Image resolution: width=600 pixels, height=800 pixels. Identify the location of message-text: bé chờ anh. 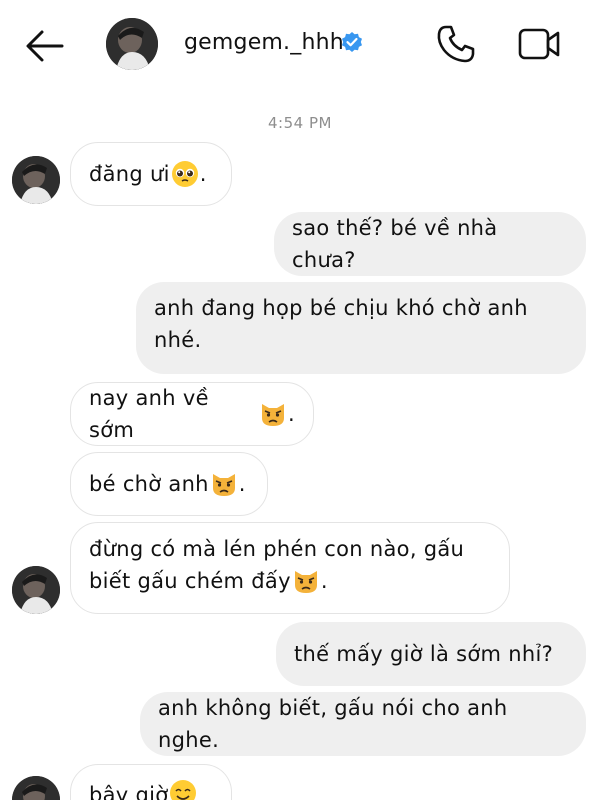
(149, 484).